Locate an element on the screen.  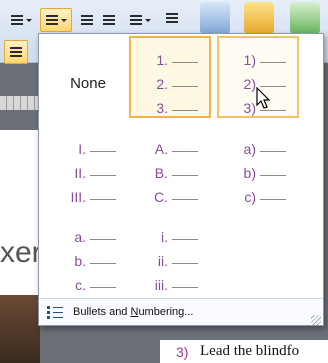
marker: II. is located at coordinates (80, 173).